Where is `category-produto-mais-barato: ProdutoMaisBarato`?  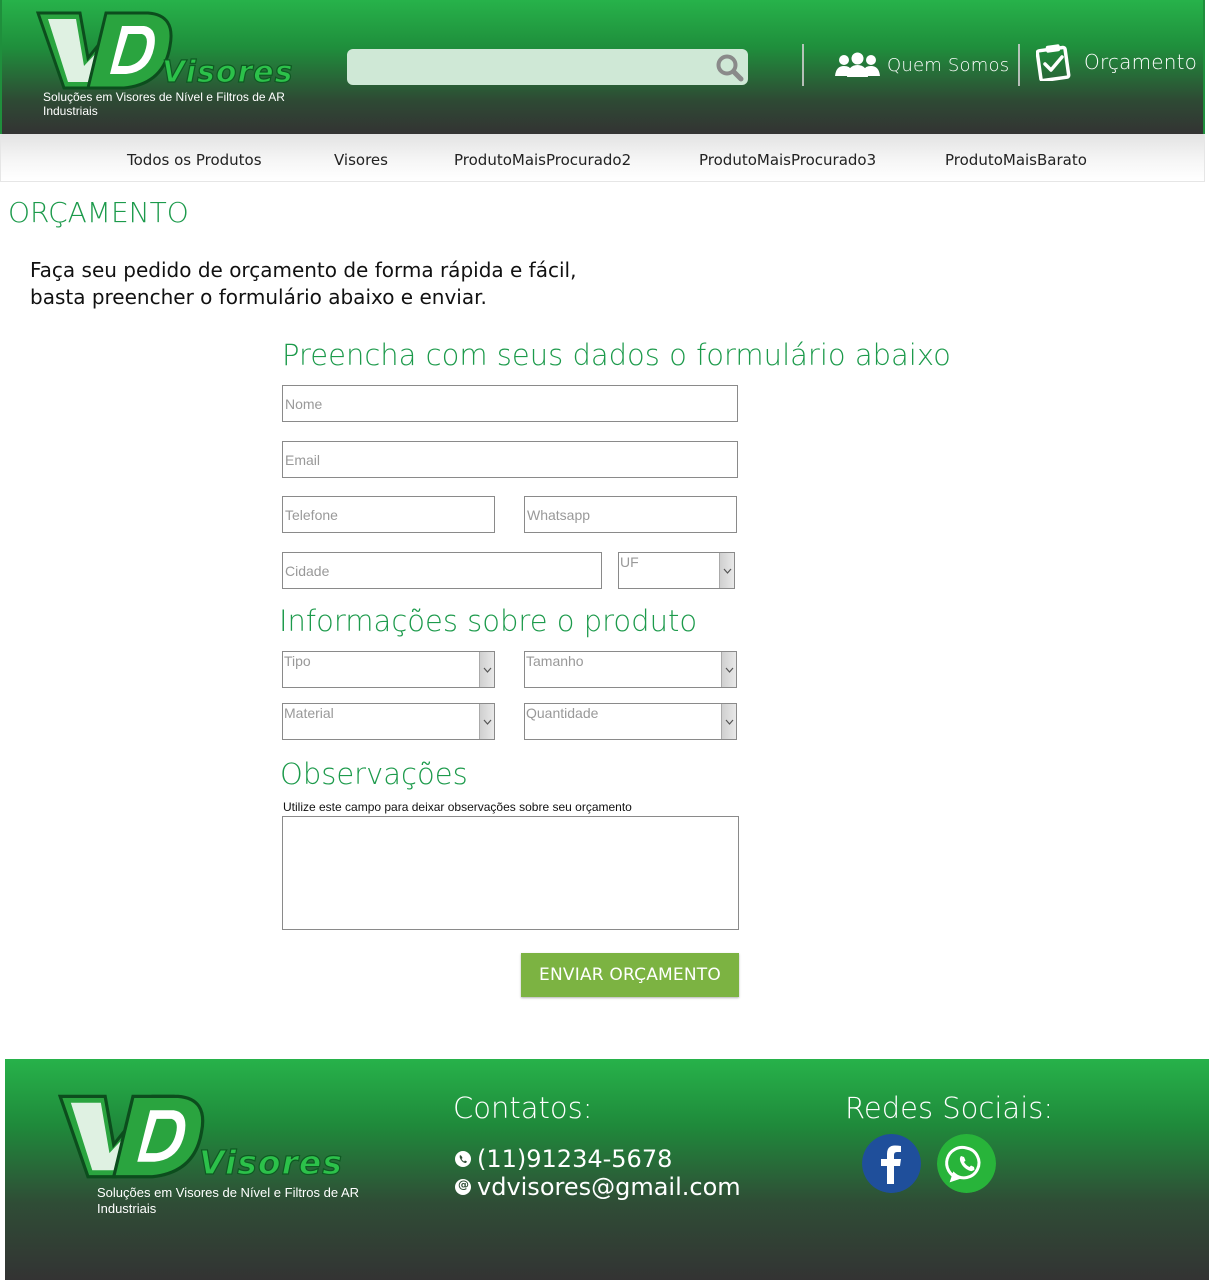
category-produto-mais-barato: ProdutoMaisBarato is located at coordinates (1016, 160).